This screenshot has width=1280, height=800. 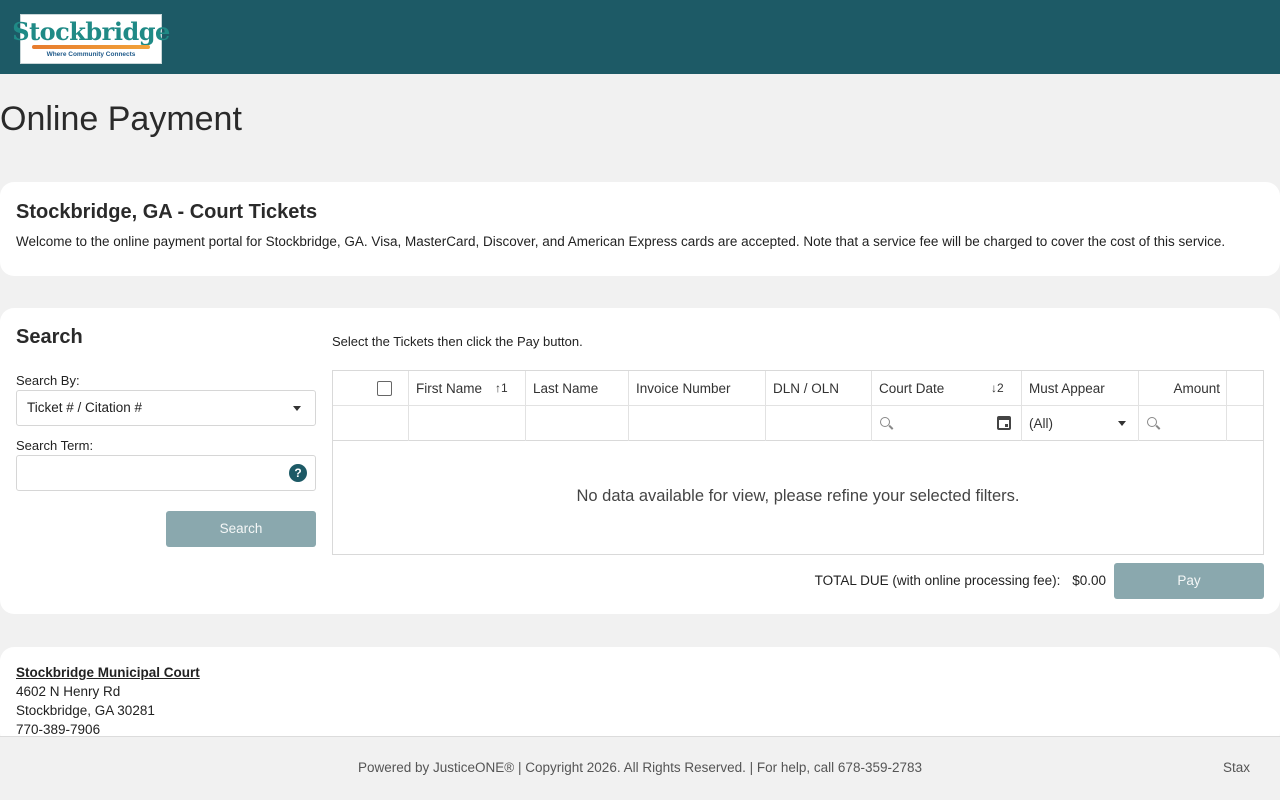 I want to click on filter-must-appear-select: (All), so click(x=1080, y=423).